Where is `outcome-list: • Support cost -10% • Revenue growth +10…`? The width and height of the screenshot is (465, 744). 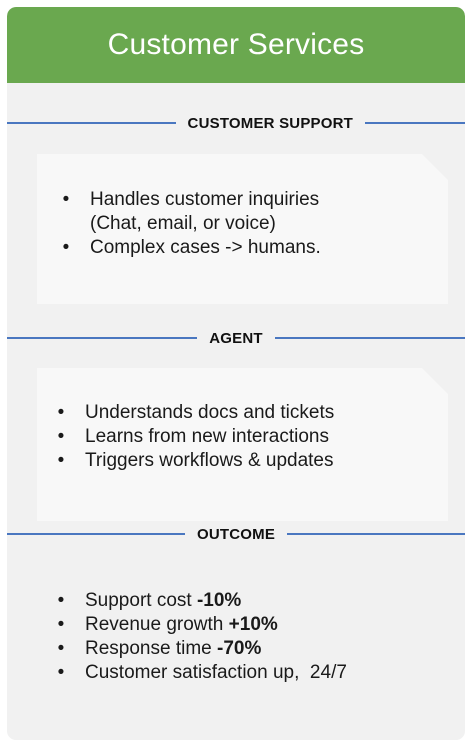 outcome-list: • Support cost -10% • Revenue growth +10… is located at coordinates (201, 637).